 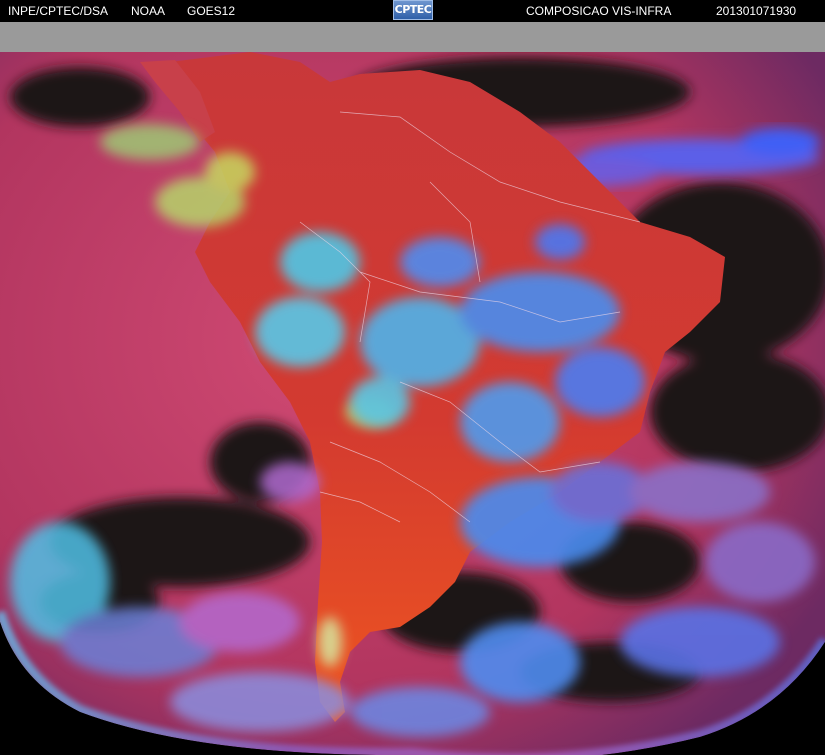 What do you see at coordinates (58, 11) in the screenshot?
I see `organization-label: INPE/CPTEC/DSA` at bounding box center [58, 11].